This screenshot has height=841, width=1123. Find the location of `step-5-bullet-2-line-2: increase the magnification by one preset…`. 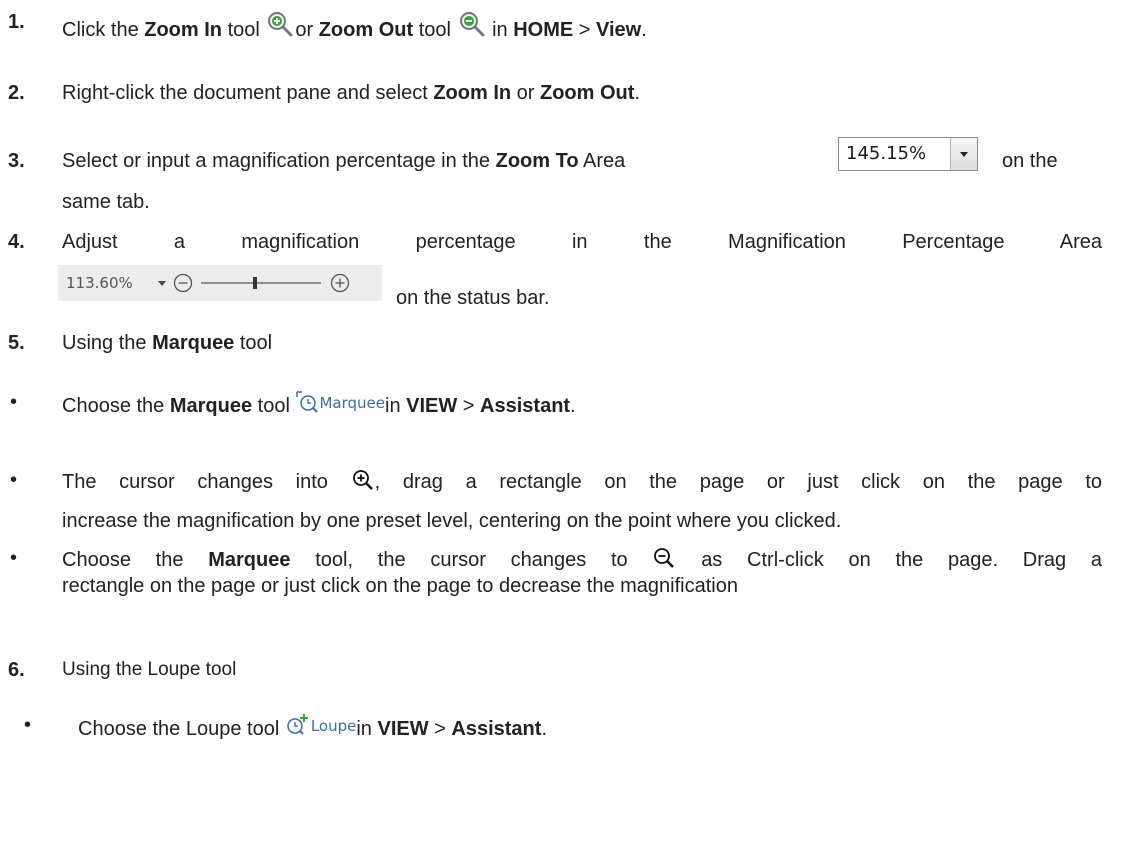

step-5-bullet-2-line-2: increase the magnification by one preset… is located at coordinates (452, 521).